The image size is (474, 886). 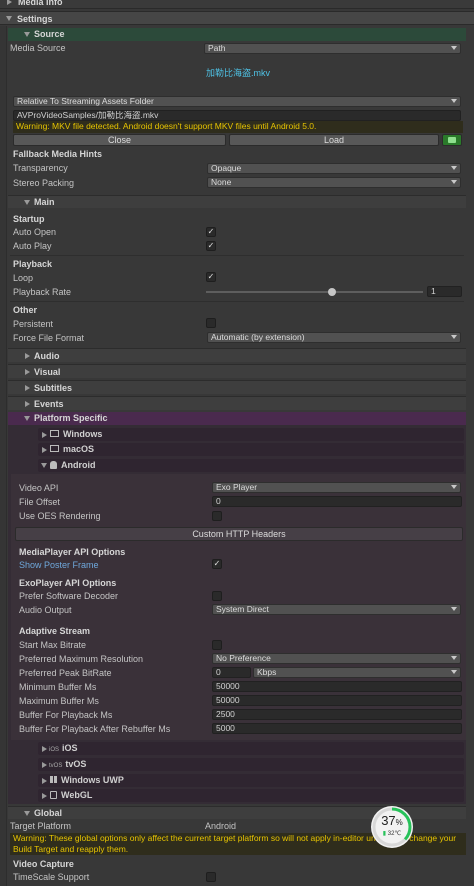 I want to click on thermometer-icon: ▮, so click(x=384, y=834).